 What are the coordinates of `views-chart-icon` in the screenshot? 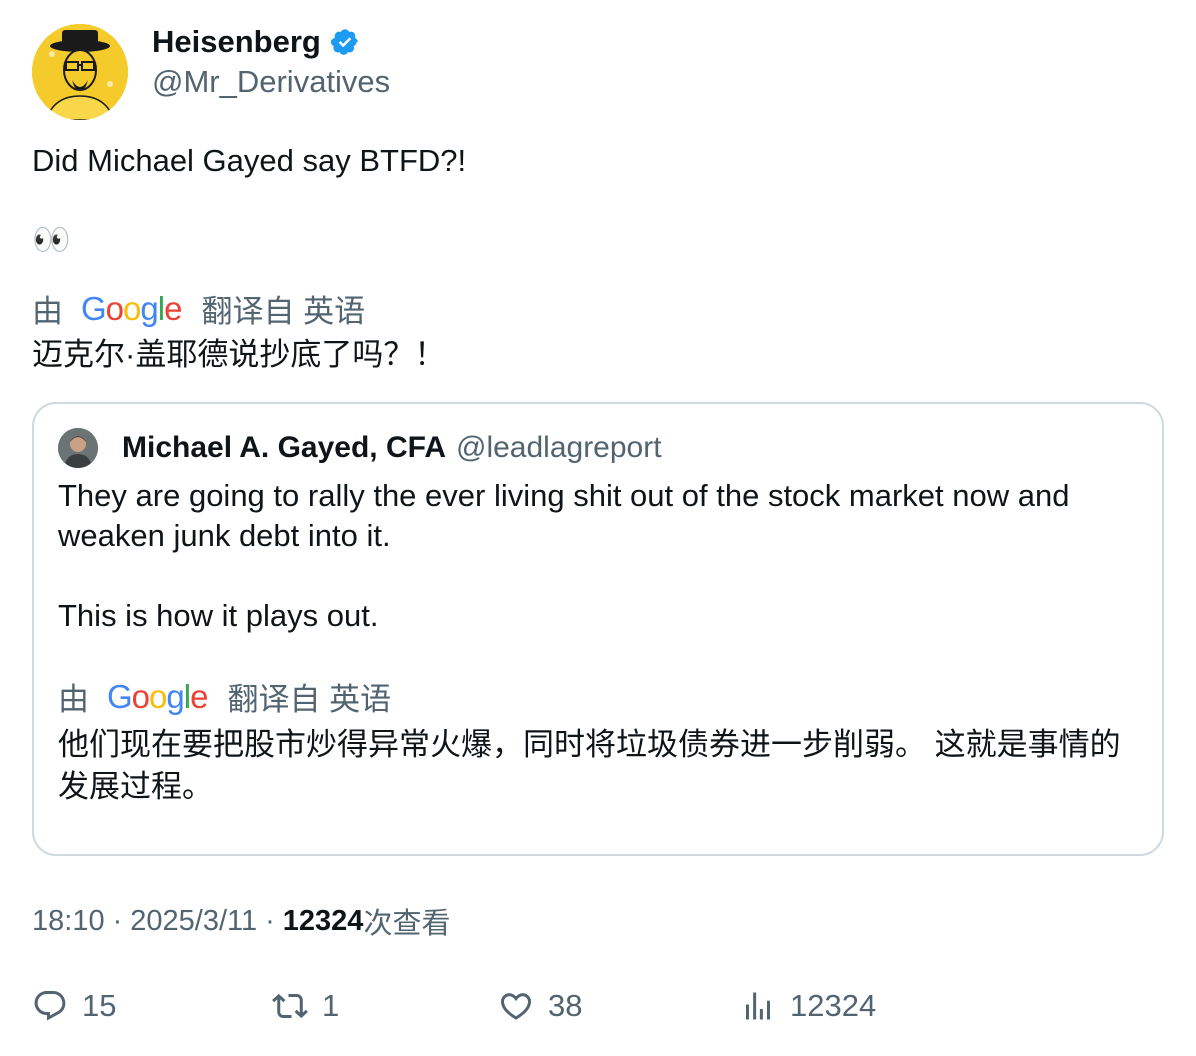 It's located at (758, 1006).